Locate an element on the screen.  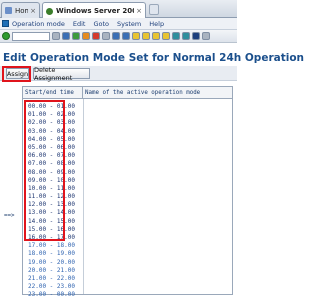
new-session-icon is located at coordinates (176, 36).